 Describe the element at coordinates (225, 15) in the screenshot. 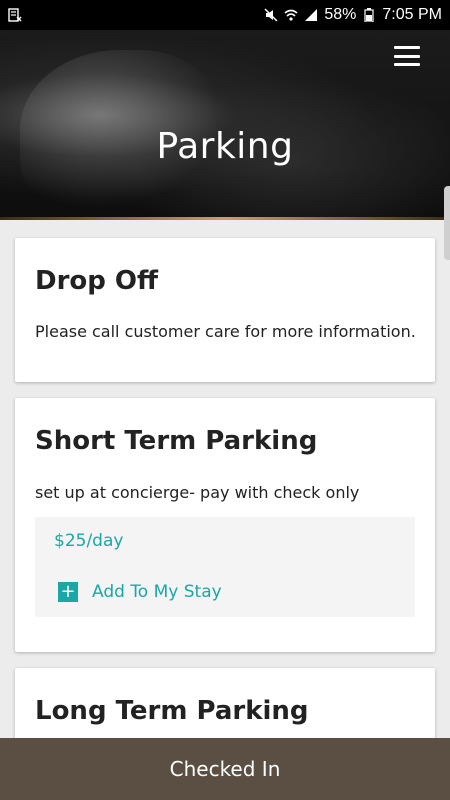

I see `status-bar: 58% 7:05 PM` at that location.